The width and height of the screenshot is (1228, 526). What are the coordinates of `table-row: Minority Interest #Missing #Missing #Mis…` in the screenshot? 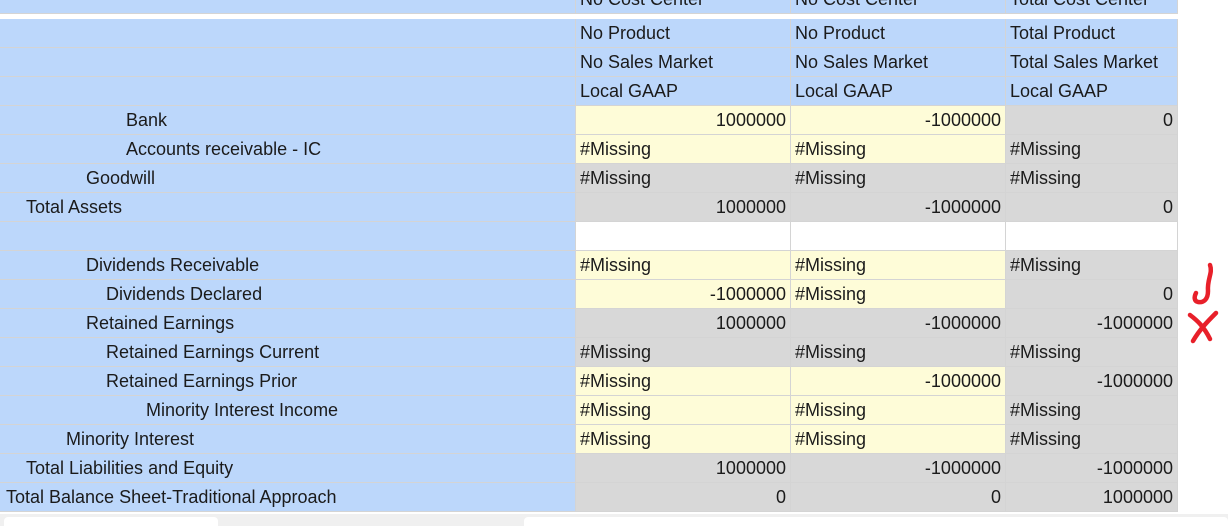 It's located at (614, 439).